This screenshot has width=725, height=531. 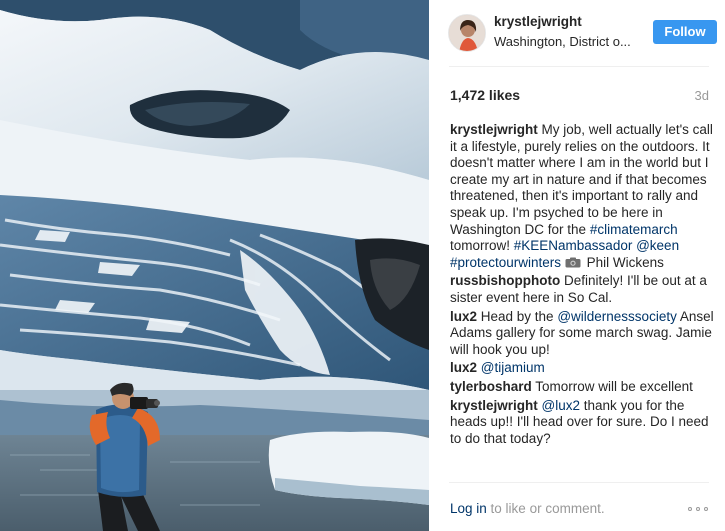 I want to click on avatar, so click(x=467, y=33).